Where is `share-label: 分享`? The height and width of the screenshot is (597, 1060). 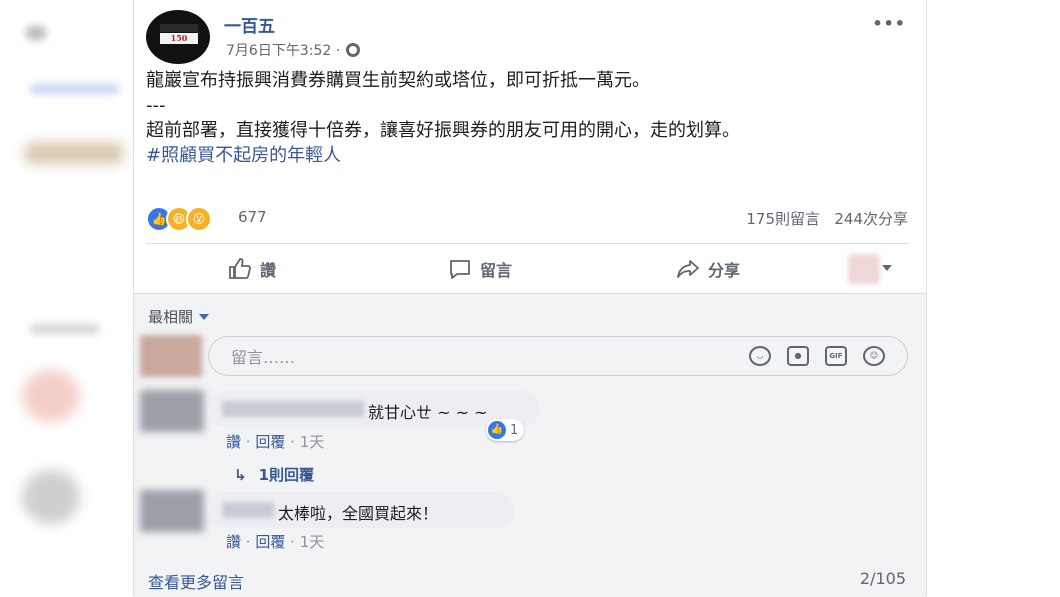 share-label: 分享 is located at coordinates (724, 270).